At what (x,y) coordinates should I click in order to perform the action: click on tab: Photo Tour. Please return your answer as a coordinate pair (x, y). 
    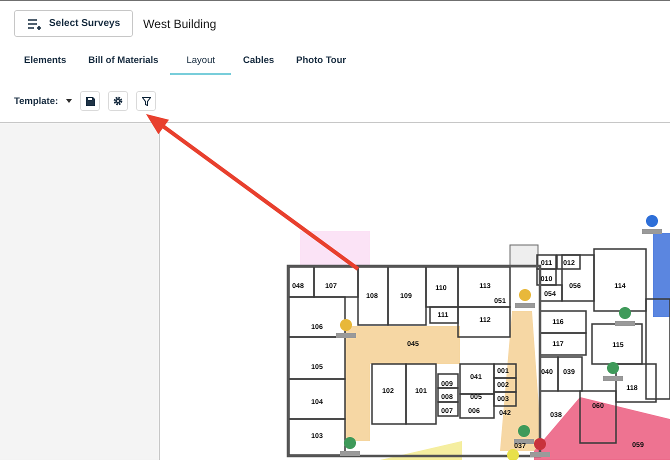
    Looking at the image, I should click on (321, 62).